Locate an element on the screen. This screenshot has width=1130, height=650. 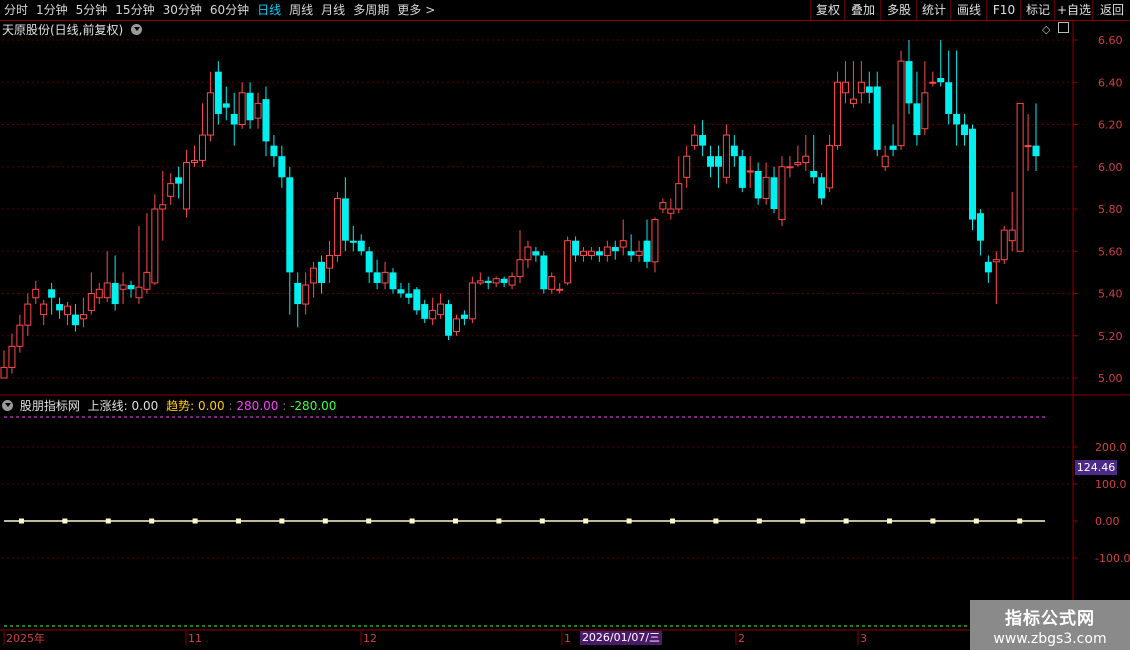
indicator-tick-label: -100.0 is located at coordinates (1112, 558).